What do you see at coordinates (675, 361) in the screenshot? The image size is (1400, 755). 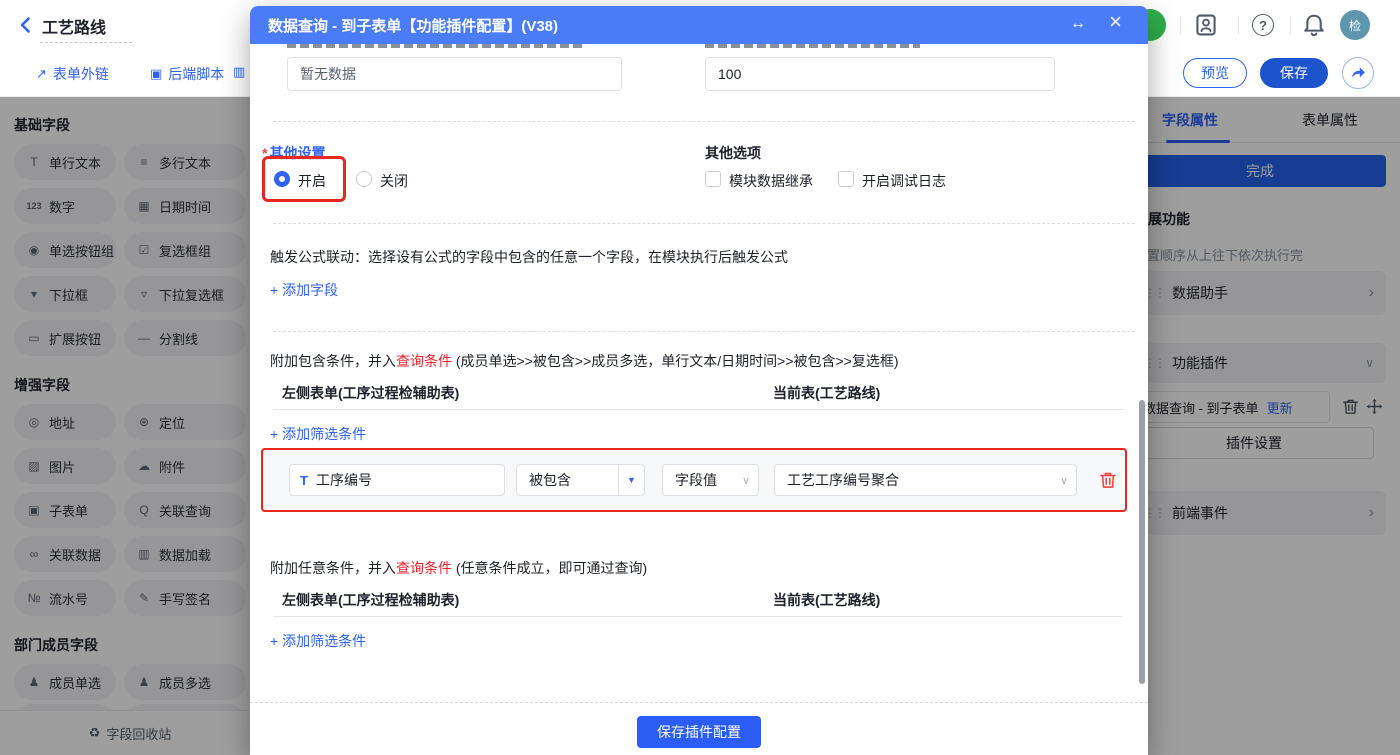 I see `title-post: (成员单选>>被包含>>成员多选，单行文本/日期时间>>被包含>>复选框)` at bounding box center [675, 361].